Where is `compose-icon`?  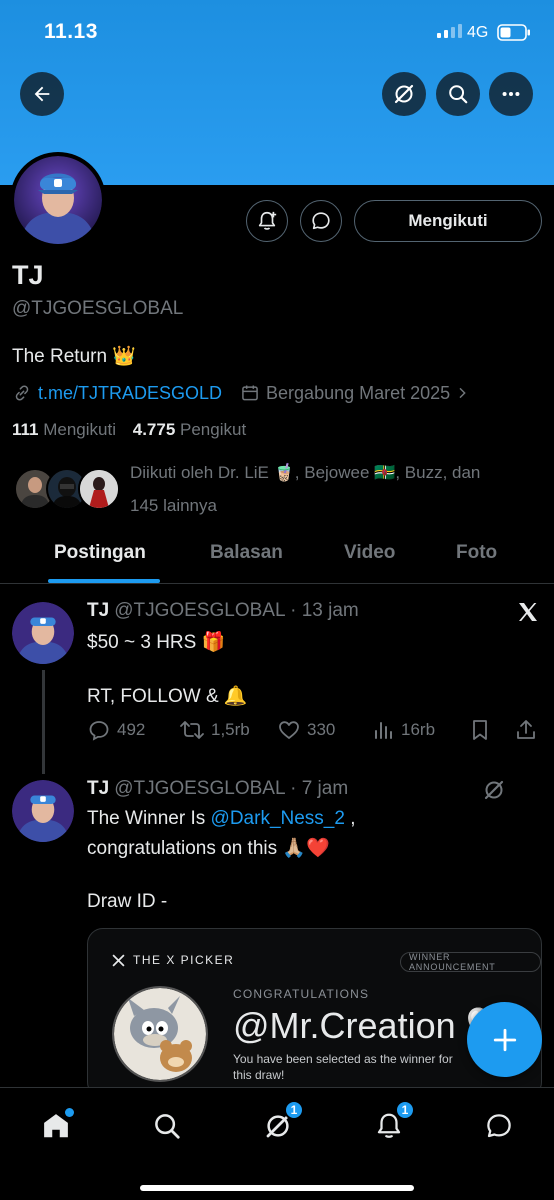 compose-icon is located at coordinates (504, 1039).